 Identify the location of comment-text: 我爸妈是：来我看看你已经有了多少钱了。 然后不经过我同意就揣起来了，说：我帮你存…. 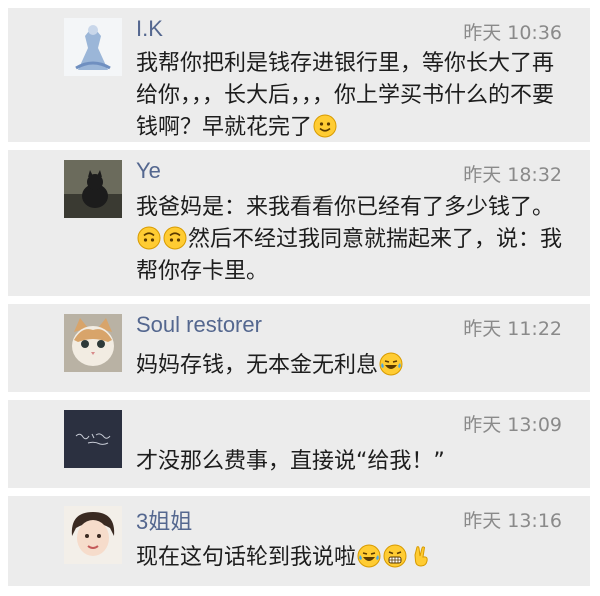
(355, 240).